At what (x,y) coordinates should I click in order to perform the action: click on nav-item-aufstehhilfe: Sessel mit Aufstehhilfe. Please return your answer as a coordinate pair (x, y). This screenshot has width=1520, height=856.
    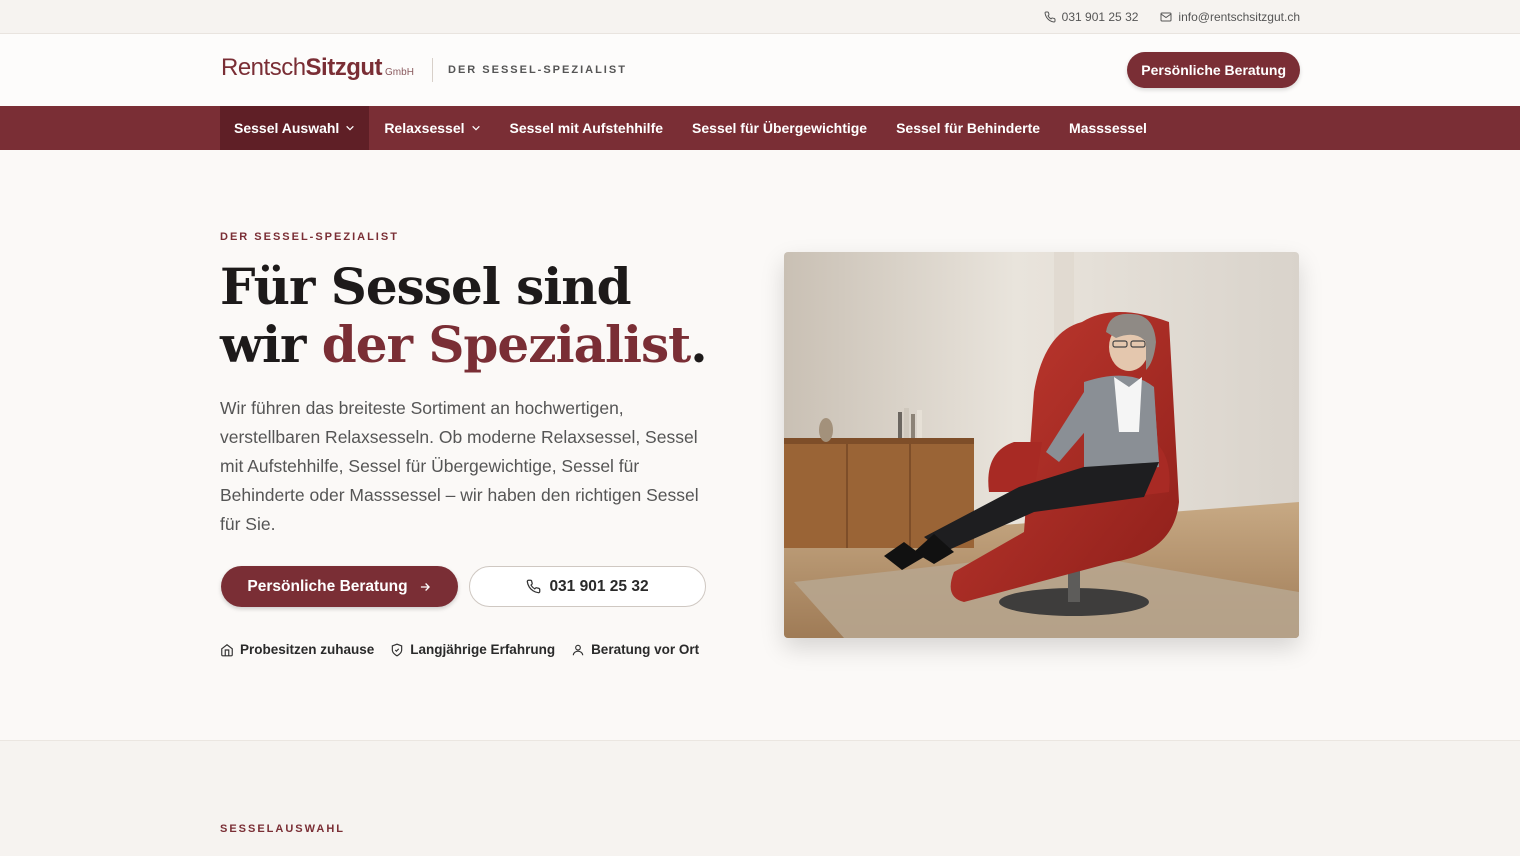
    Looking at the image, I should click on (587, 128).